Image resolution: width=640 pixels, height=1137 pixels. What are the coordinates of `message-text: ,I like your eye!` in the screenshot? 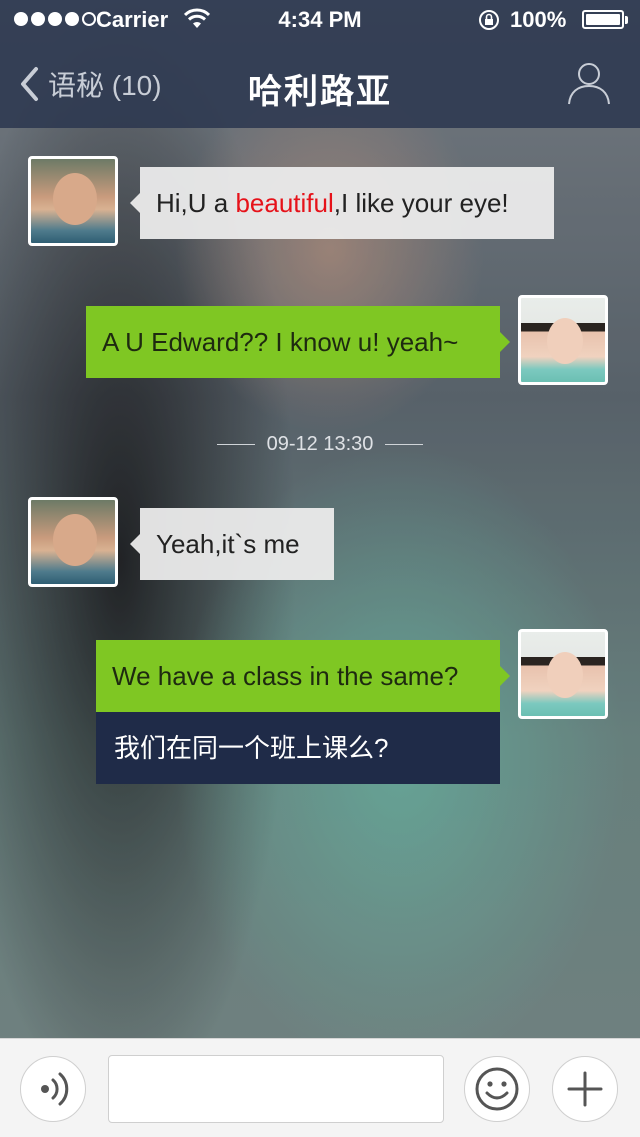 It's located at (421, 203).